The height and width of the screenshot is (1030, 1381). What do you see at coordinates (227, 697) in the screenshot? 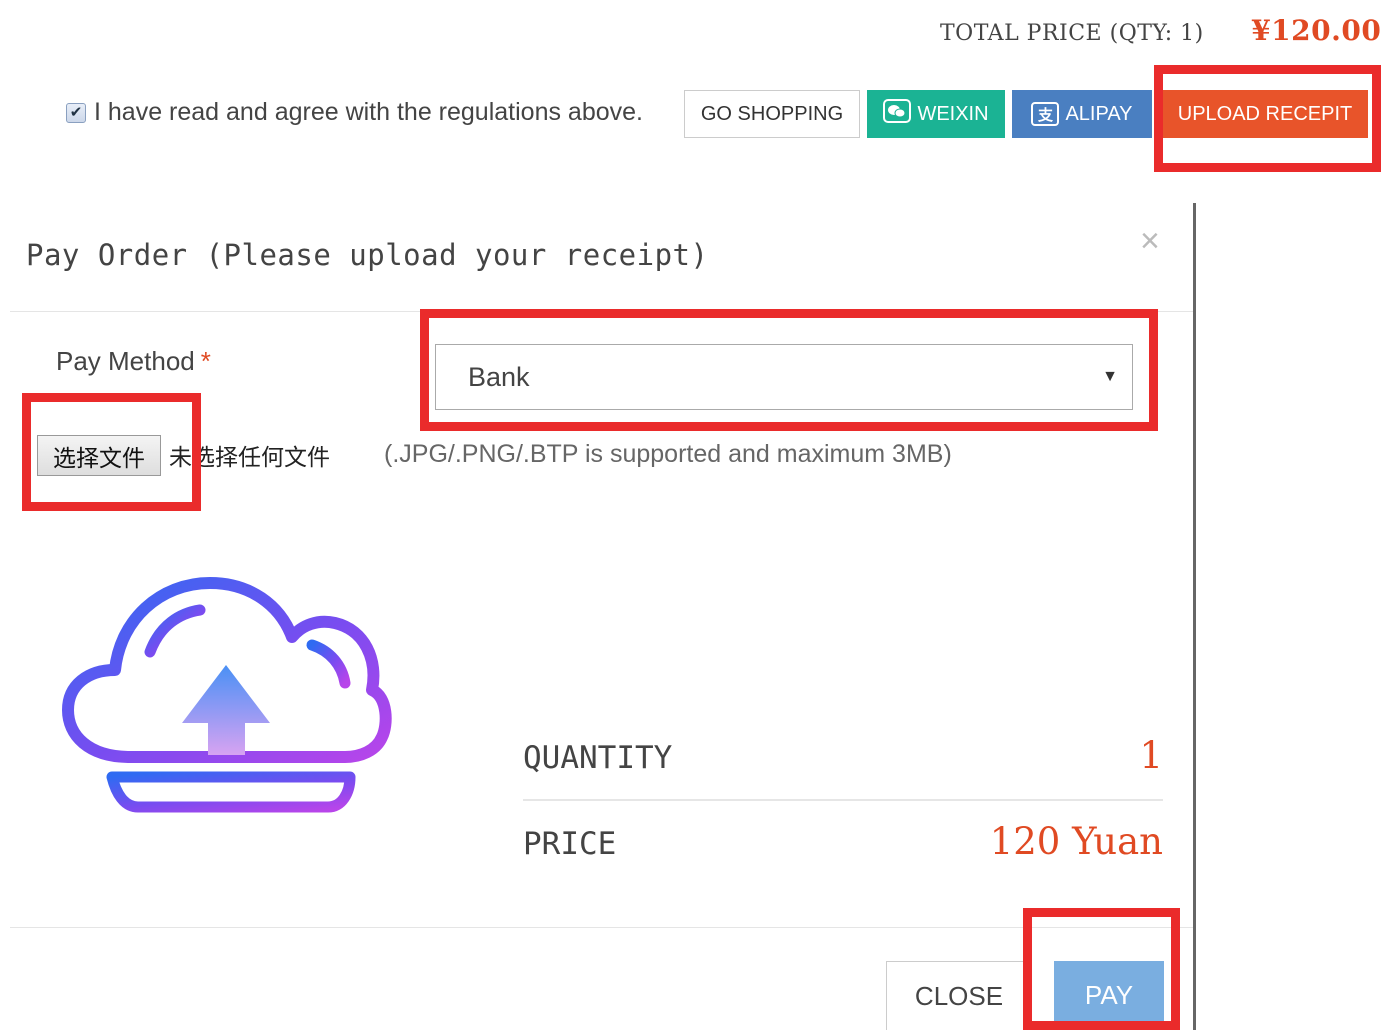
I see `cloud-upload-icon` at bounding box center [227, 697].